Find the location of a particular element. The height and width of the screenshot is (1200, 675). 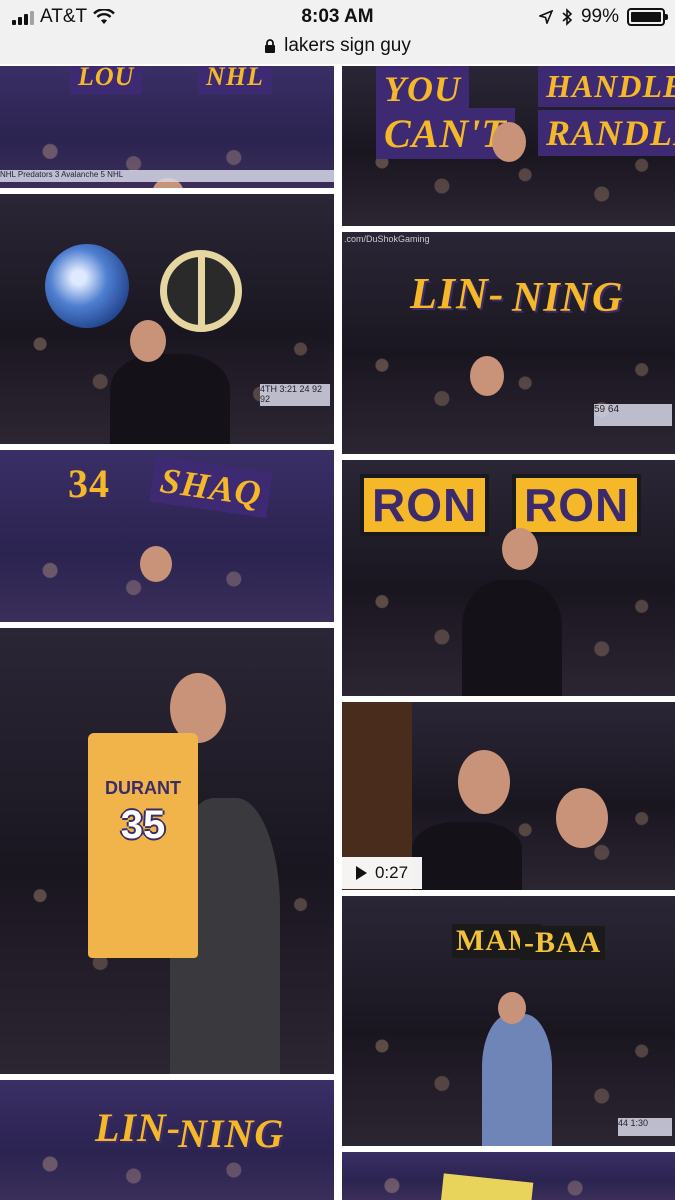

jersey-number: 35 is located at coordinates (143, 825).